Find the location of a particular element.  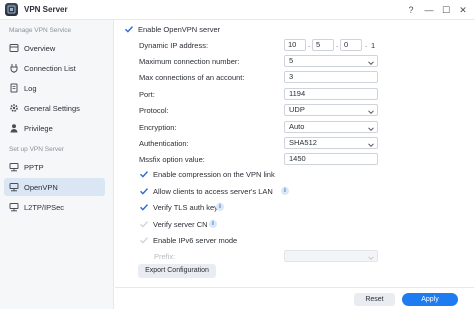

sidebar-item-log: Log is located at coordinates (54, 88).